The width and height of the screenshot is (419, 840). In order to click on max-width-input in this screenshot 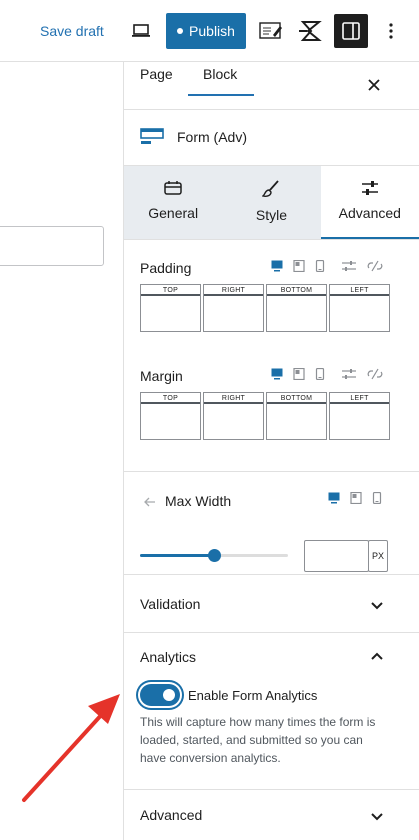, I will do `click(336, 556)`.